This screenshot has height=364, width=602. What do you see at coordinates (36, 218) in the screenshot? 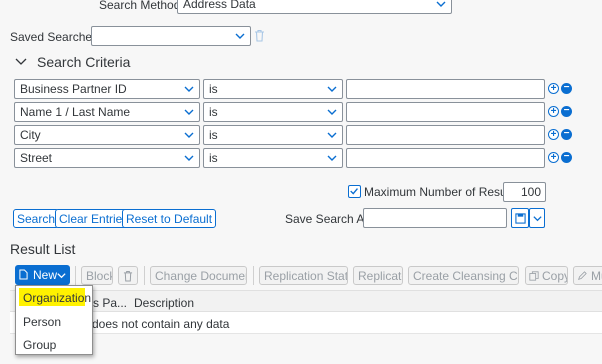
I see `search-button: Search` at bounding box center [36, 218].